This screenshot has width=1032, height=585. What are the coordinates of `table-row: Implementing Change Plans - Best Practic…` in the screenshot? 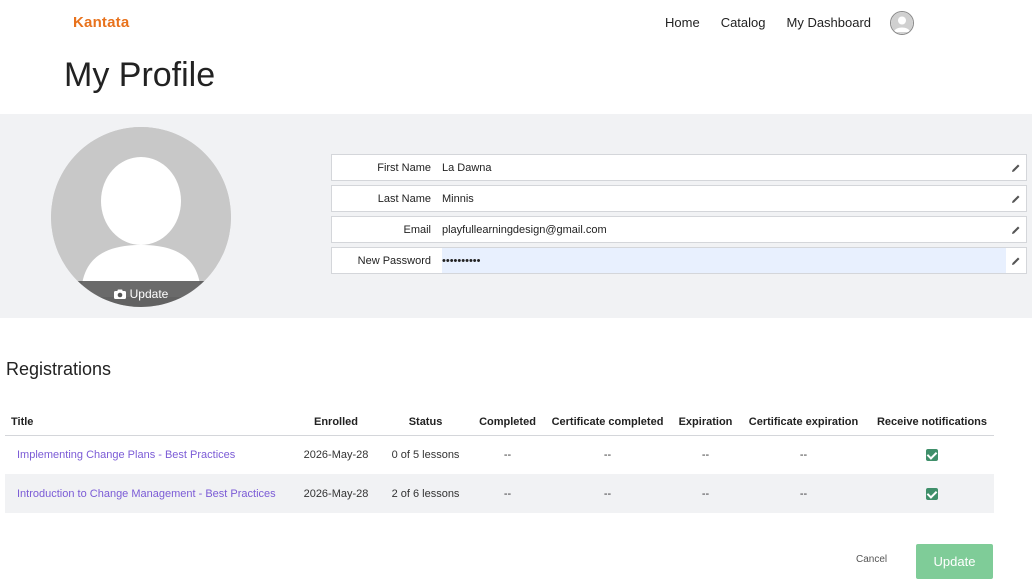 It's located at (499, 454).